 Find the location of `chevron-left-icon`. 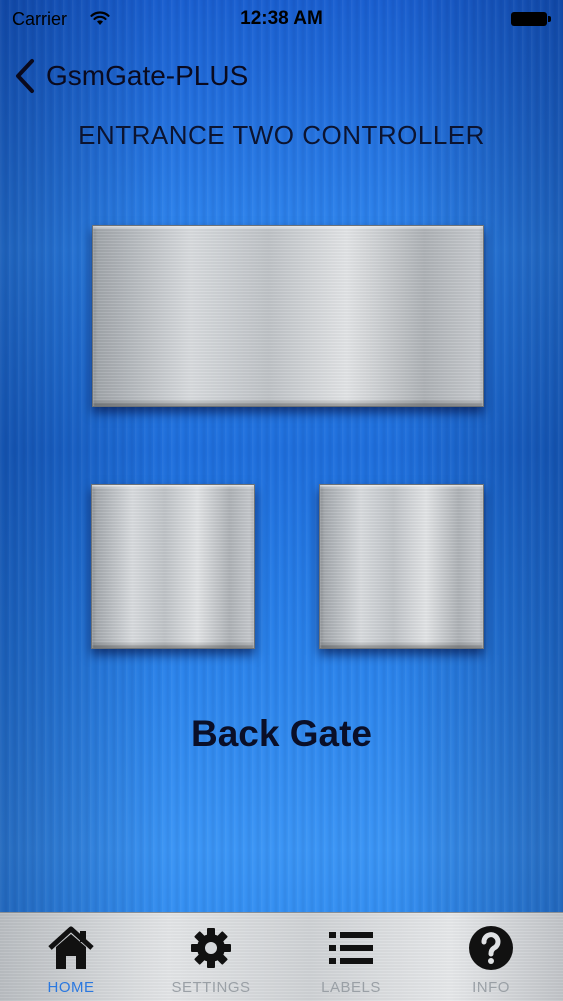

chevron-left-icon is located at coordinates (25, 76).